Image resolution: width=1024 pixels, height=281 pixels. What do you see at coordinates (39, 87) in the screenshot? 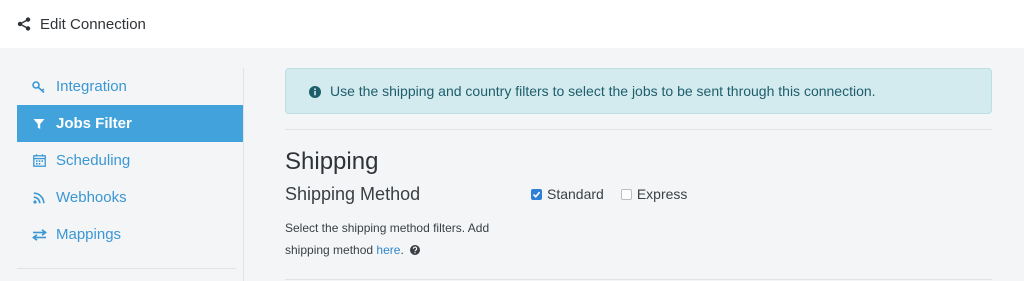
I see `key-icon` at bounding box center [39, 87].